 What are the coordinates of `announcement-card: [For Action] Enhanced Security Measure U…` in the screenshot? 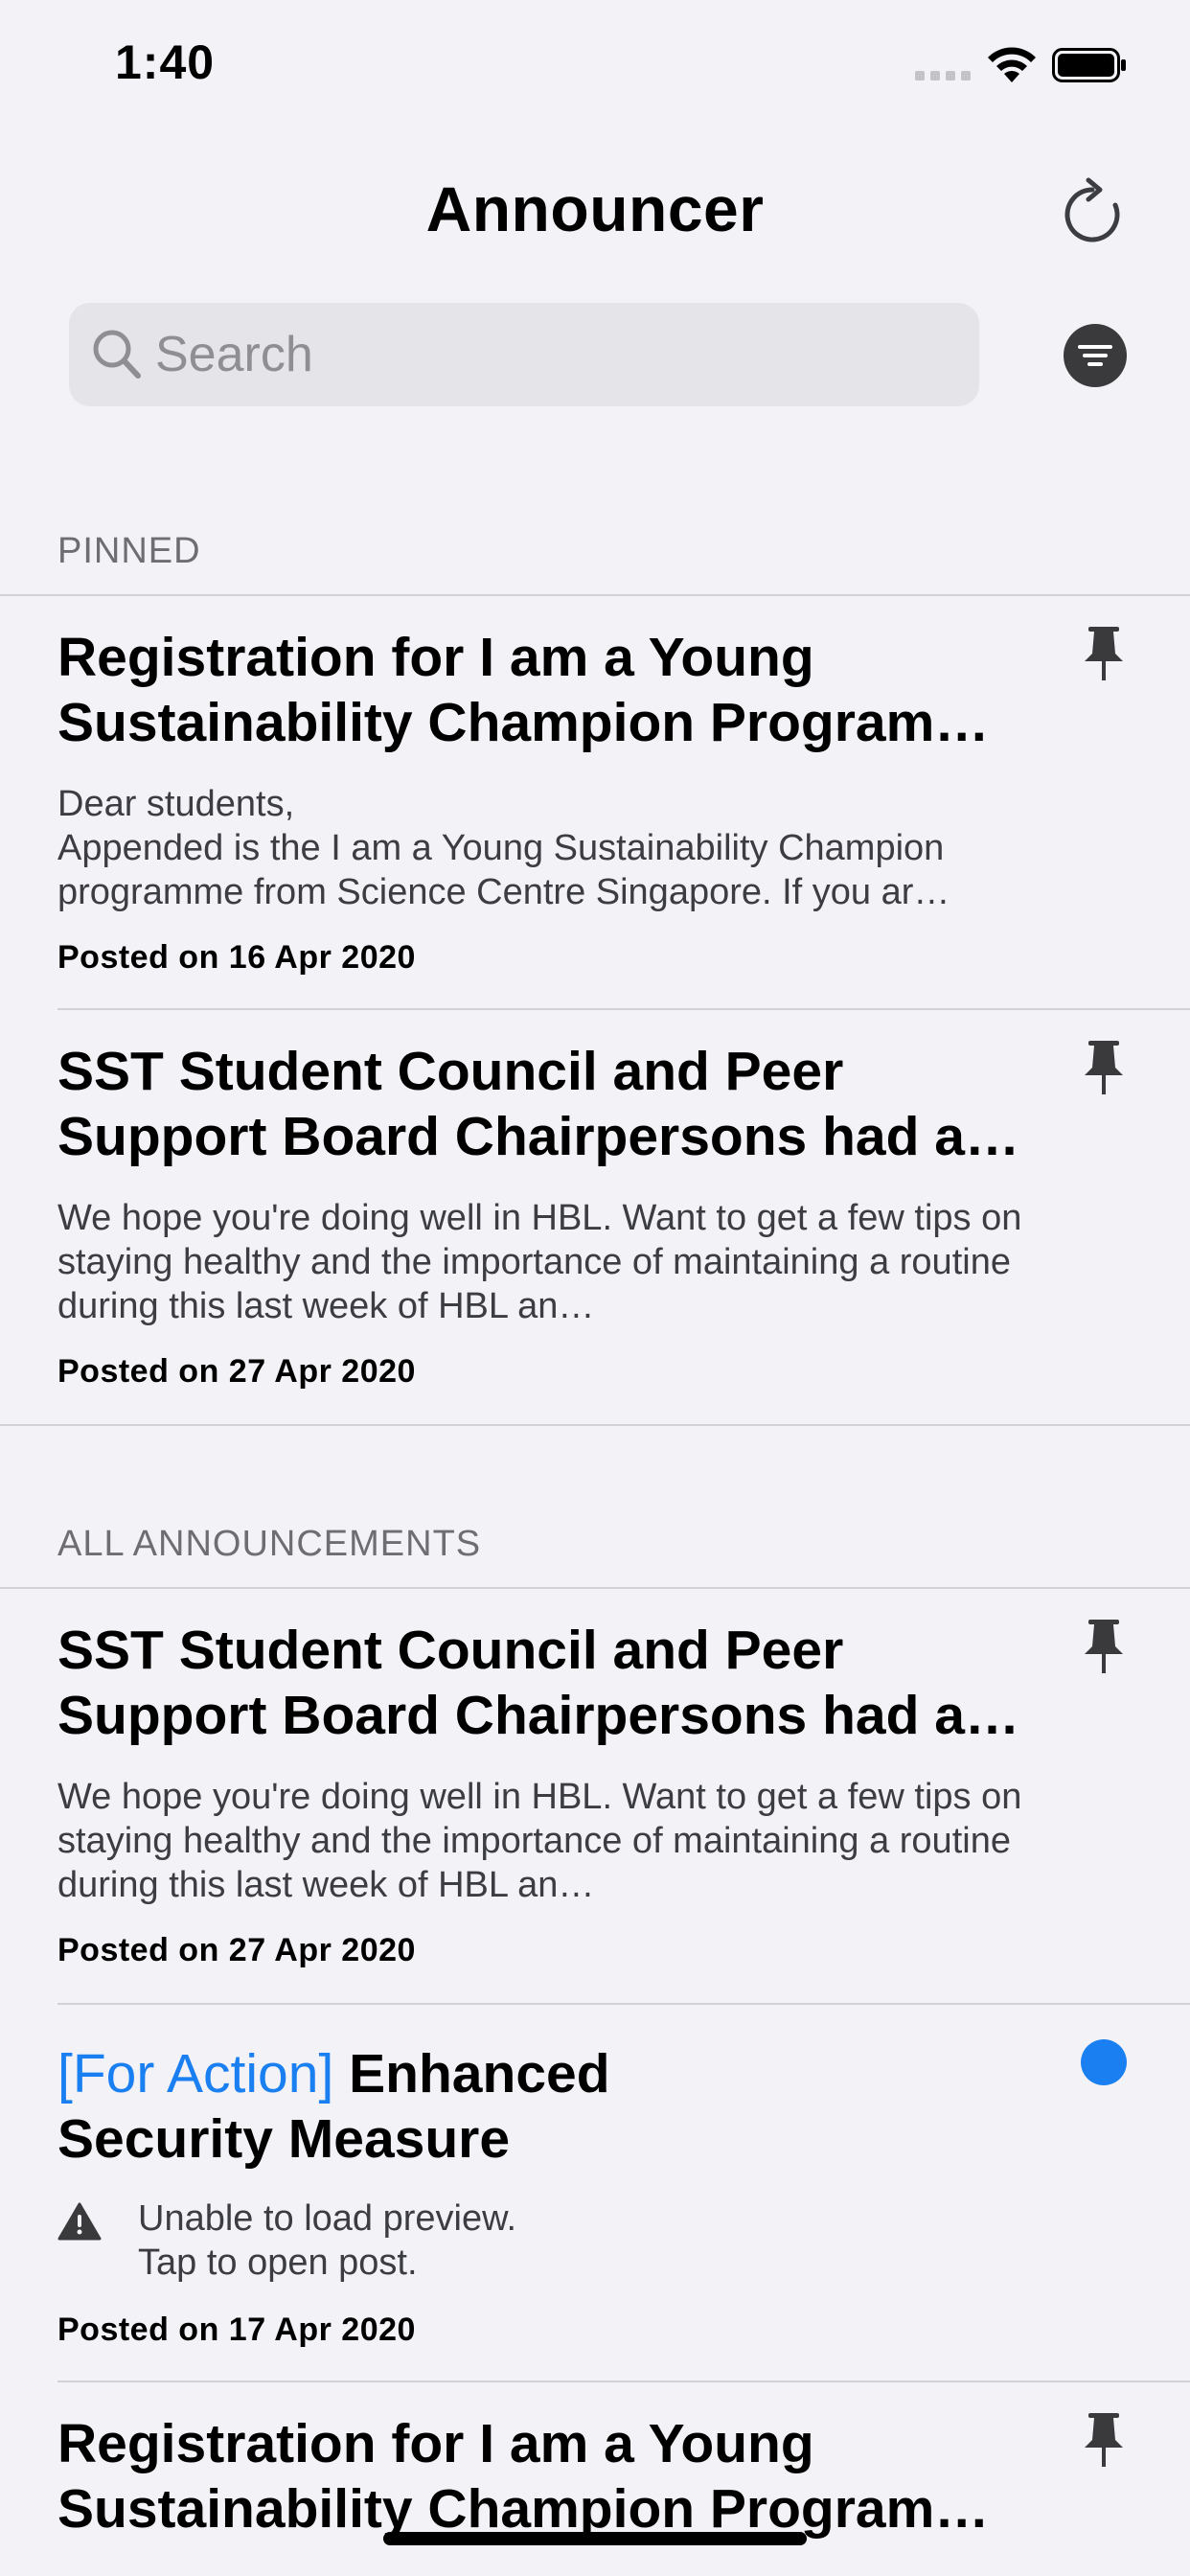 It's located at (595, 2192).